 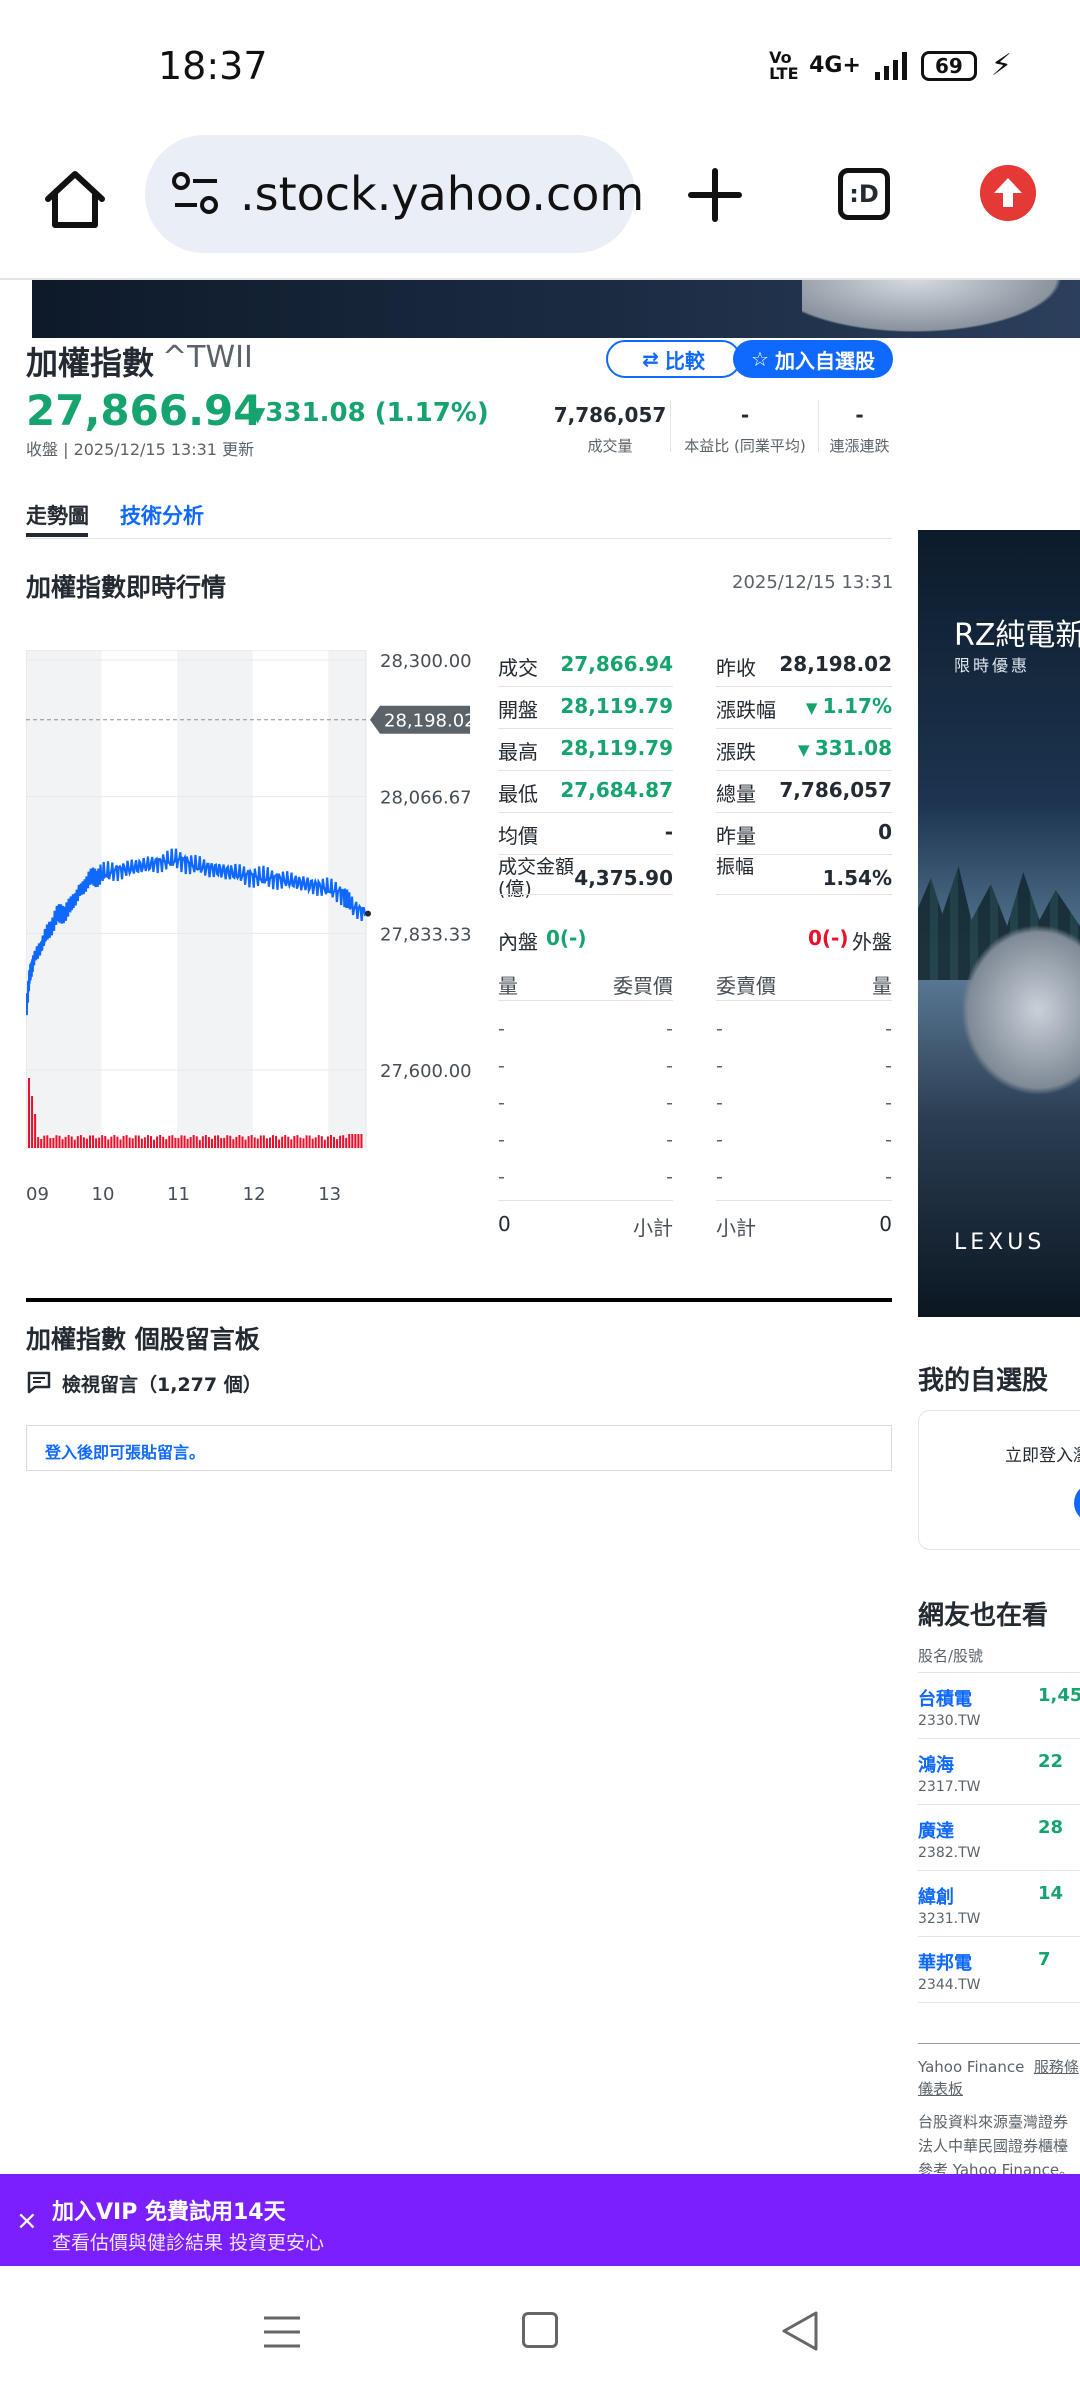 What do you see at coordinates (824, 360) in the screenshot?
I see `add-watchlist-label: 加入自選股` at bounding box center [824, 360].